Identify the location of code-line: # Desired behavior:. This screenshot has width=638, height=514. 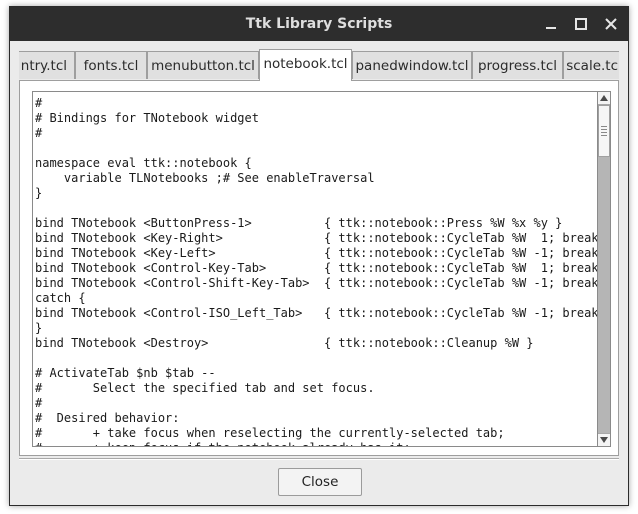
(107, 418).